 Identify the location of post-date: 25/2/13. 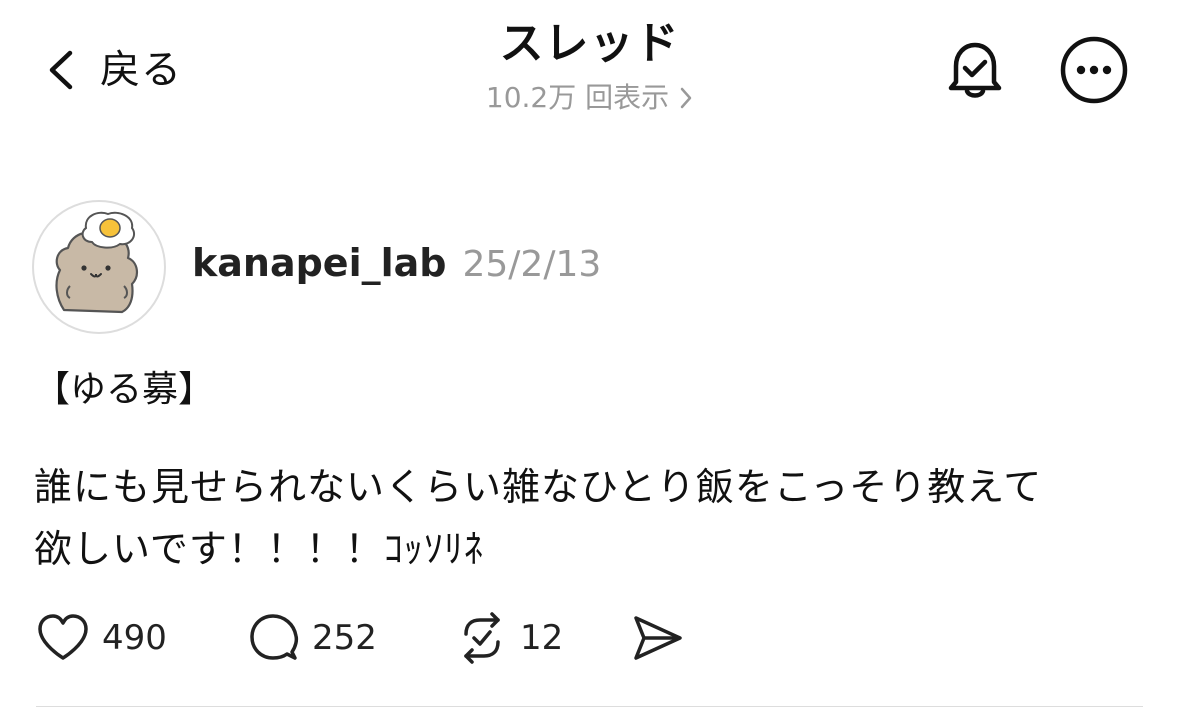
(532, 264).